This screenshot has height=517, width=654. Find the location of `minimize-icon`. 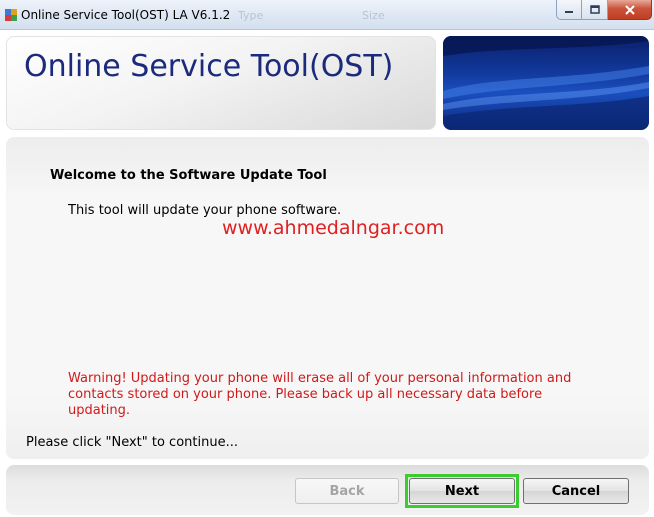

minimize-icon is located at coordinates (569, 11).